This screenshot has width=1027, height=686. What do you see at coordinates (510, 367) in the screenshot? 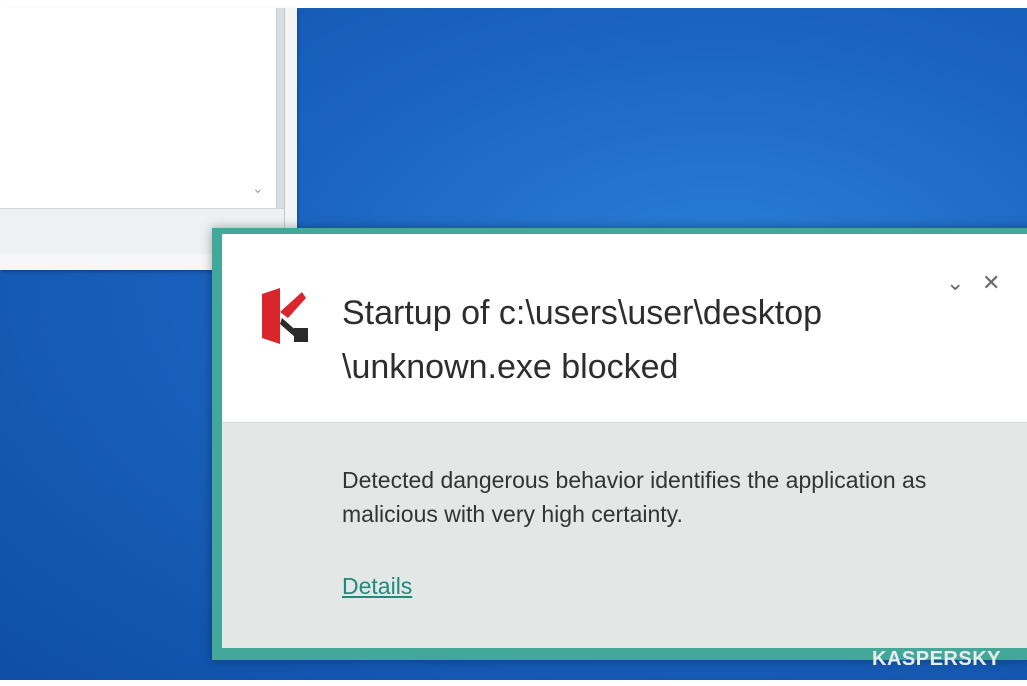
I see `notification-title-line2: \unknown.exe blocked` at bounding box center [510, 367].